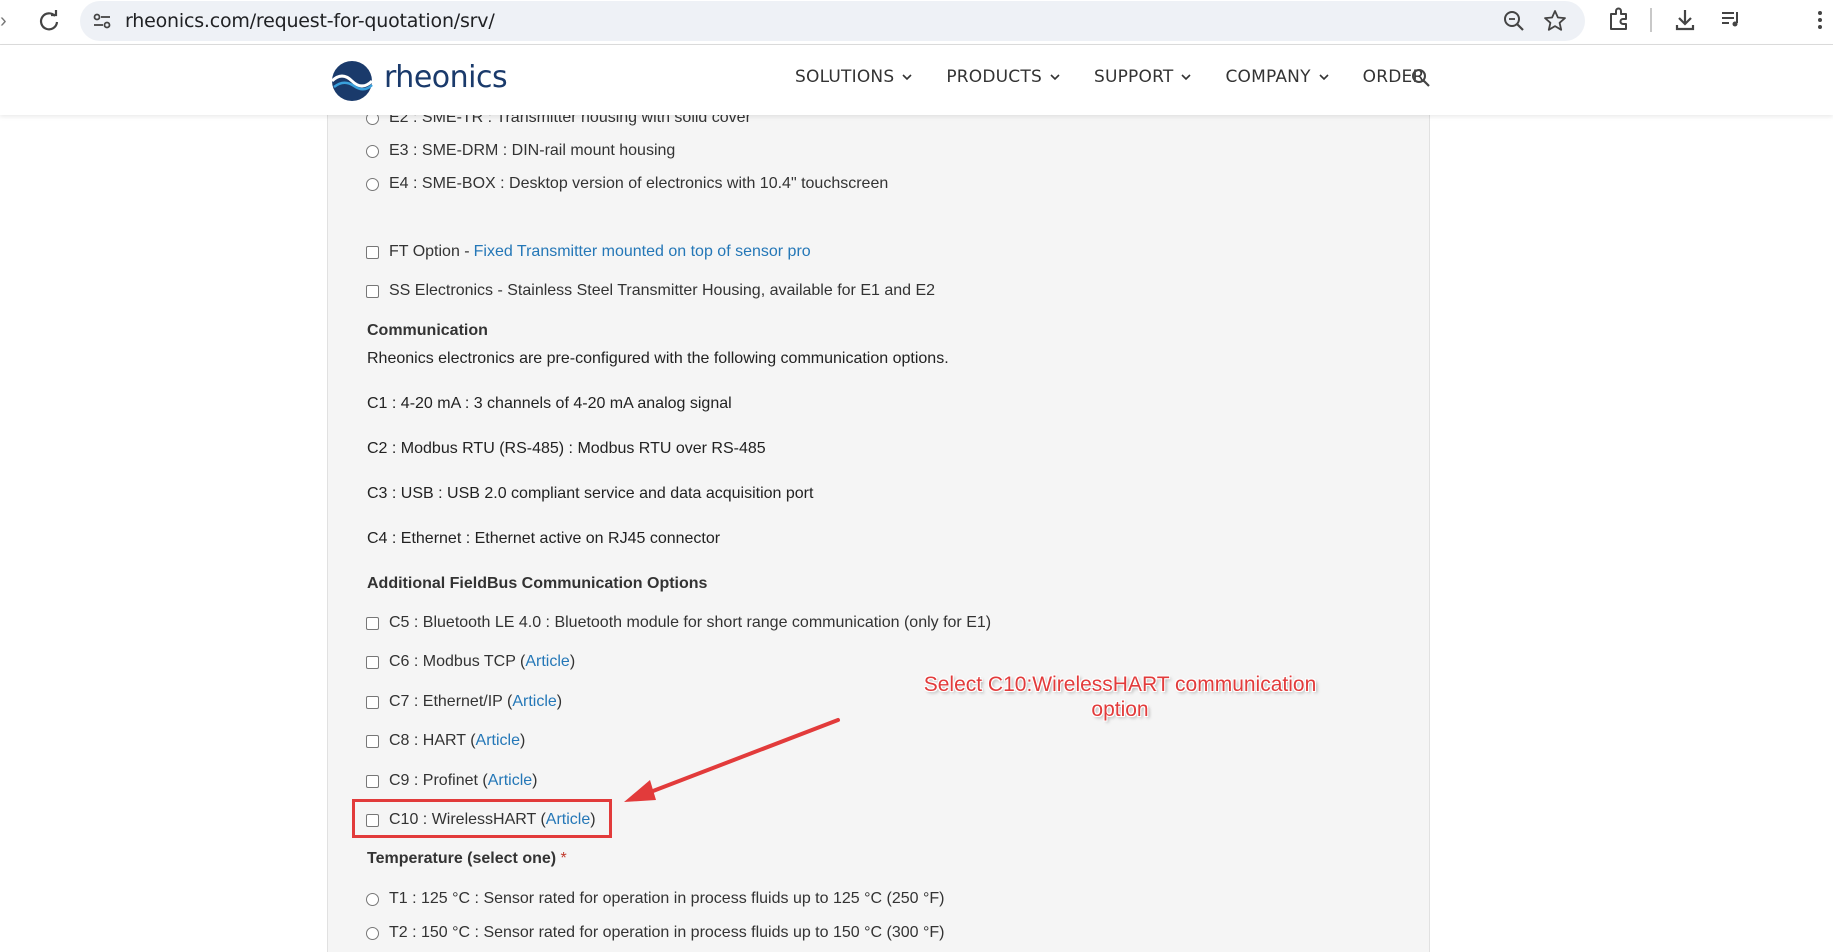 The width and height of the screenshot is (1833, 952). Describe the element at coordinates (832, 21) in the screenshot. I see `address-bar: rheonics.com/request-for-quotation/srv/` at that location.